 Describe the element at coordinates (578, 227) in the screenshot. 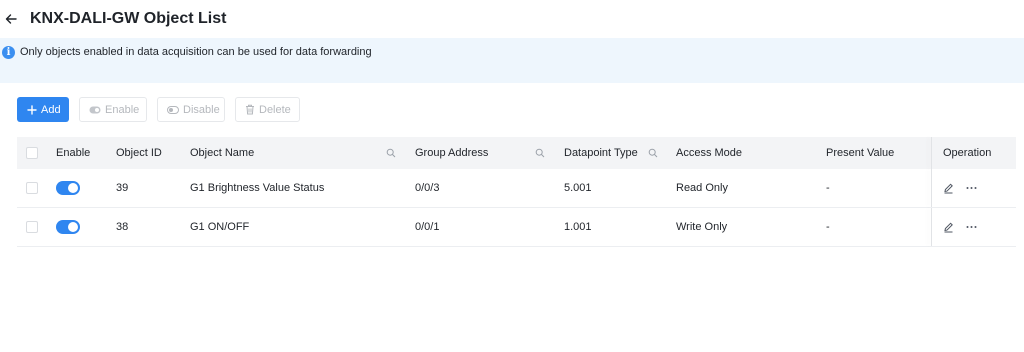

I see `datapoint-type: 1.001` at that location.